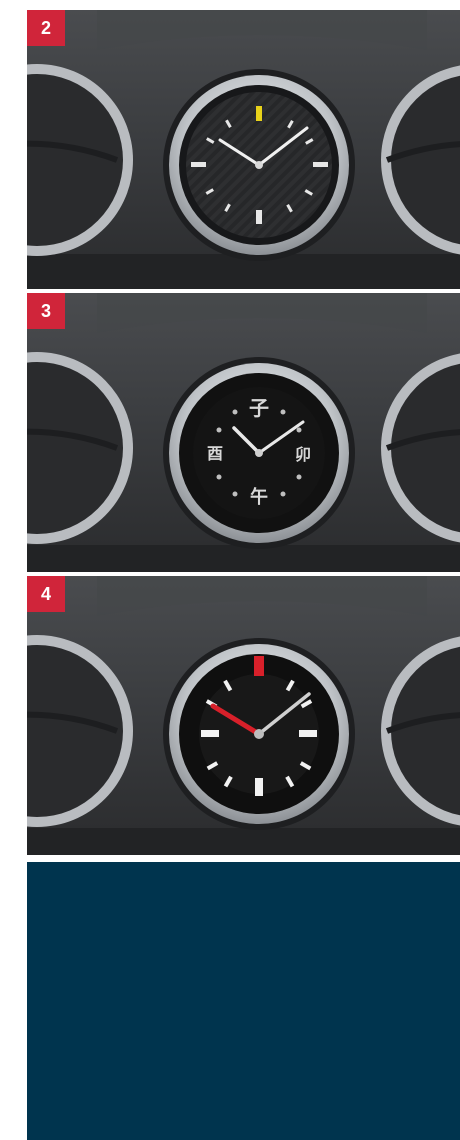  What do you see at coordinates (46, 594) in the screenshot?
I see `panel-number-badge: 4` at bounding box center [46, 594].